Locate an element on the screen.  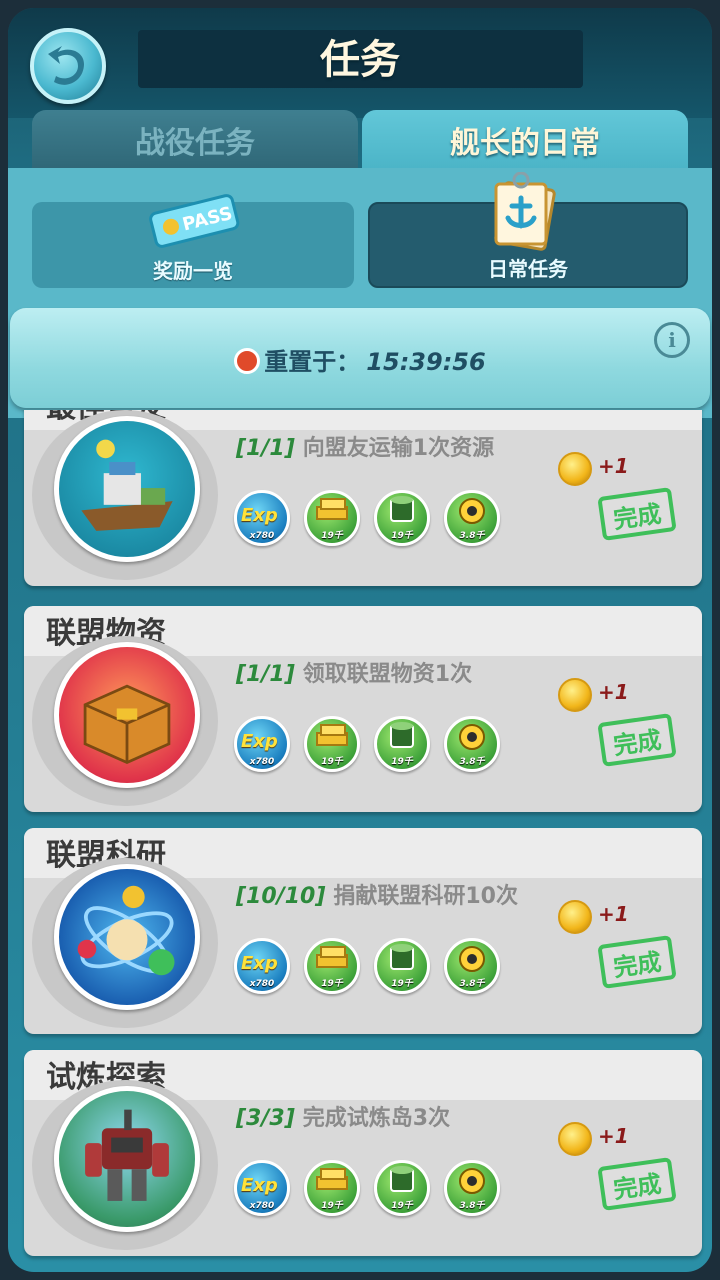
page-title: 任务 is located at coordinates (360, 60).